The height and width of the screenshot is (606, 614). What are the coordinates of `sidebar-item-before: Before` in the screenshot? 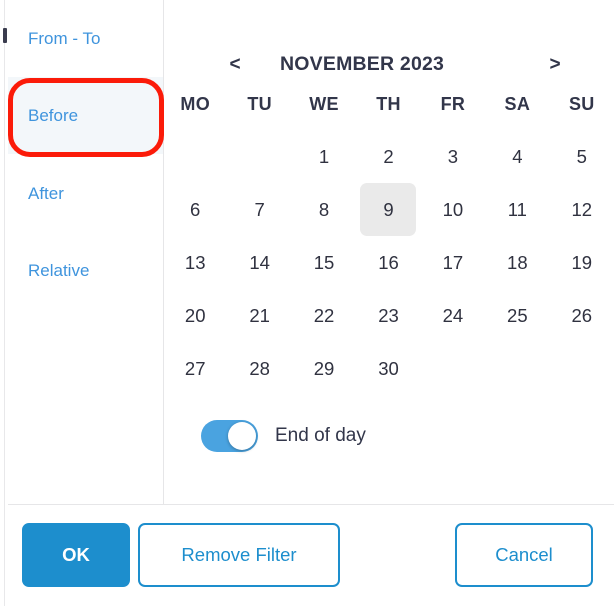 It's located at (85, 115).